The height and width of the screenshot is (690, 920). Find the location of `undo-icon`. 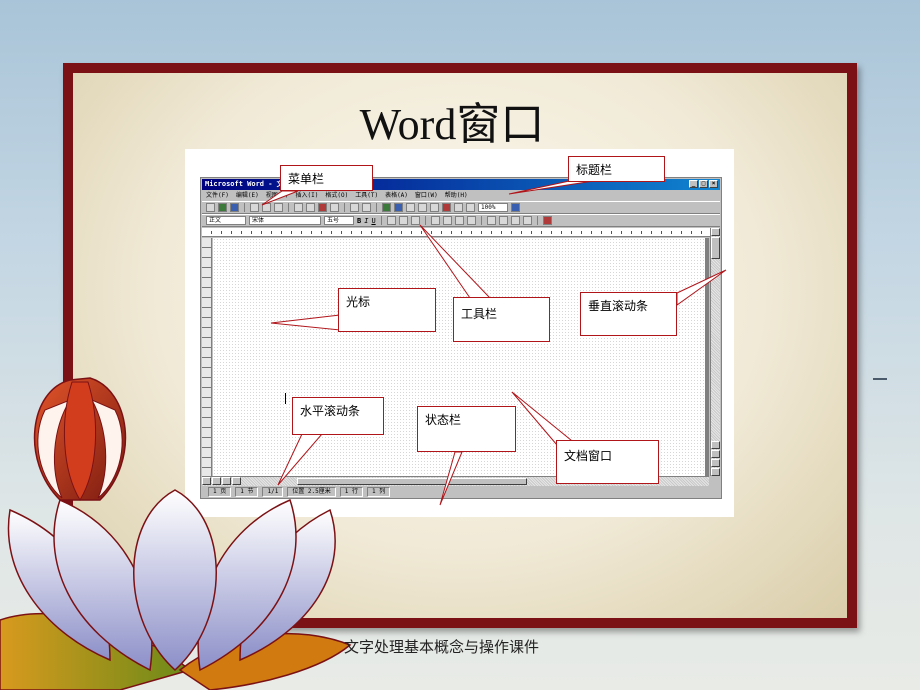

undo-icon is located at coordinates (354, 207).